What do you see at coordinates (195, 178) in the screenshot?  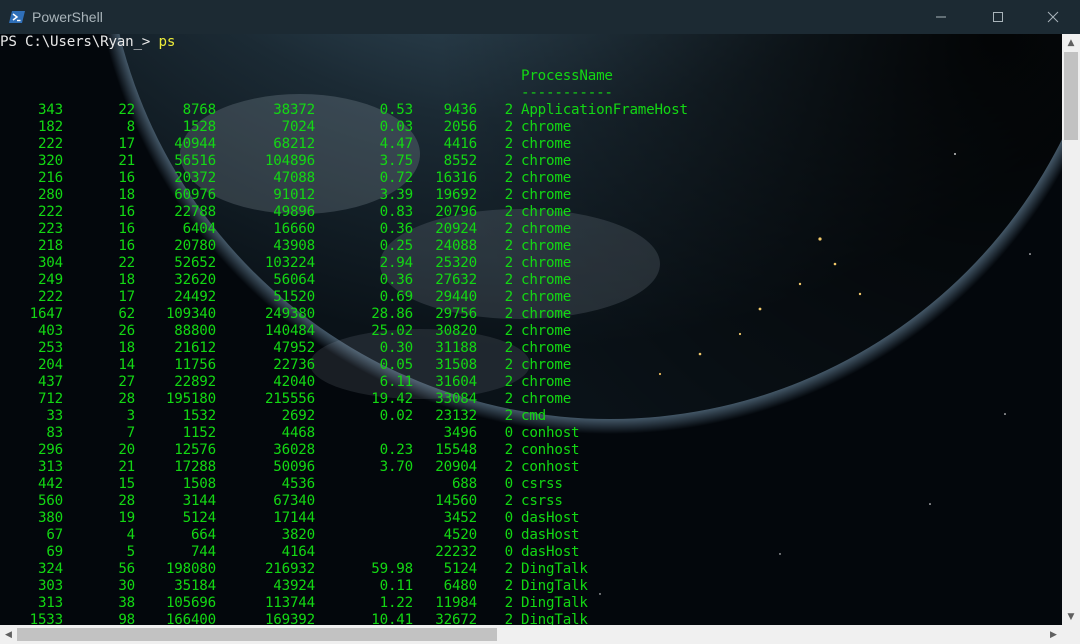 I see `cell-pm: 20372` at bounding box center [195, 178].